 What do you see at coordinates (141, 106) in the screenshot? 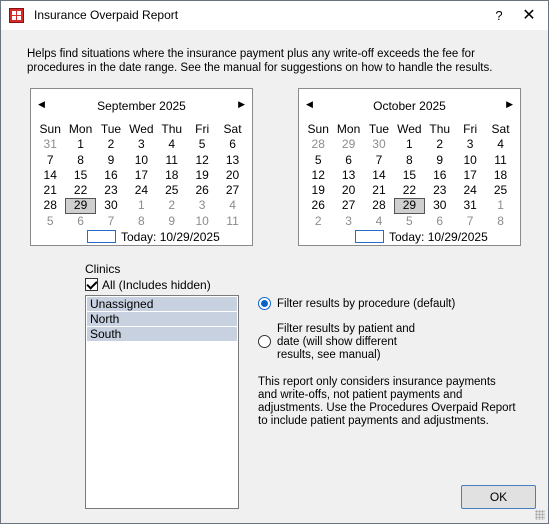
I see `calendar-month-title: September 2025` at bounding box center [141, 106].